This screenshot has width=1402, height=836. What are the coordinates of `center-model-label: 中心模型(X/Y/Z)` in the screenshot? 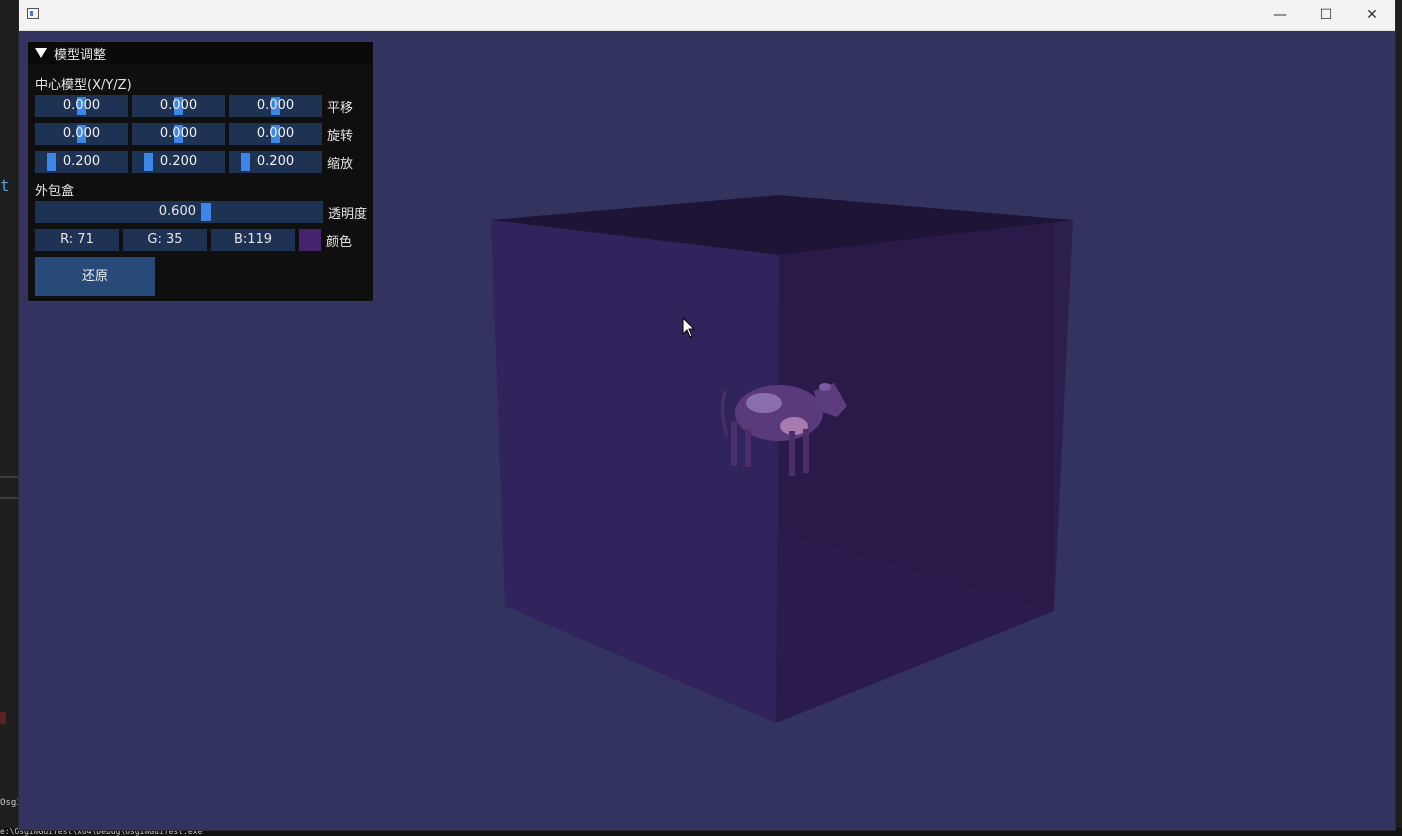 It's located at (83, 85).